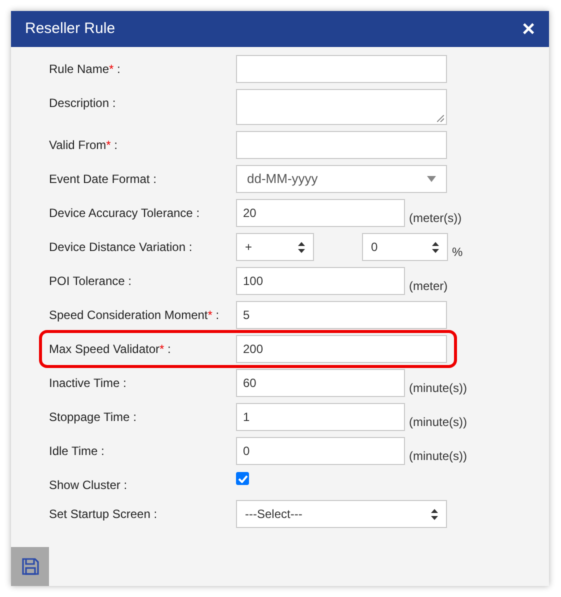 The width and height of the screenshot is (561, 597). Describe the element at coordinates (134, 315) in the screenshot. I see `field-label: Speed Consideration Moment* :` at that location.